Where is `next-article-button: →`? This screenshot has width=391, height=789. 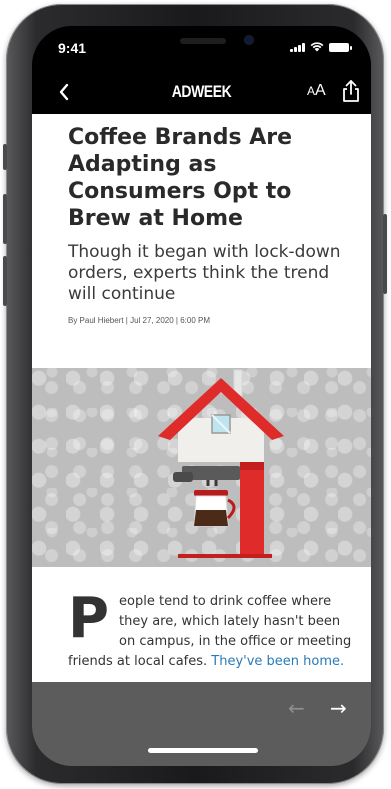 next-article-button: → is located at coordinates (338, 708).